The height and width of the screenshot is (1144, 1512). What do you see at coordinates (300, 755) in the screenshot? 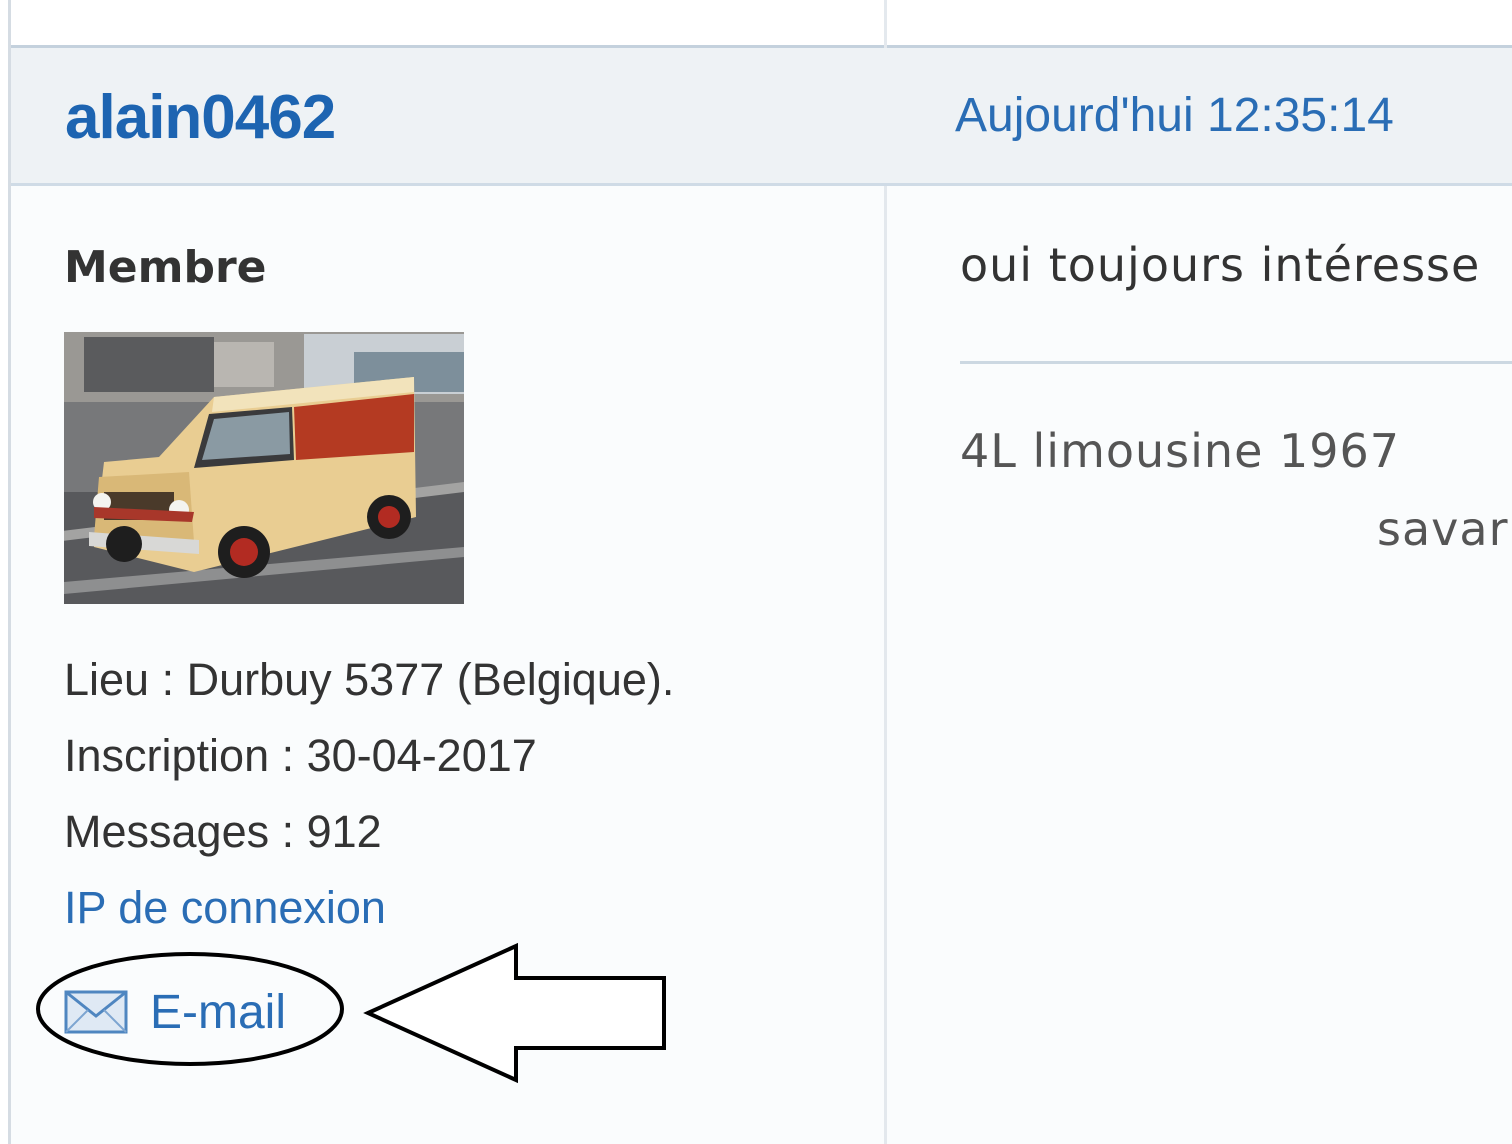
I see `user-registration-date: Inscription : 30-04-2017` at bounding box center [300, 755].